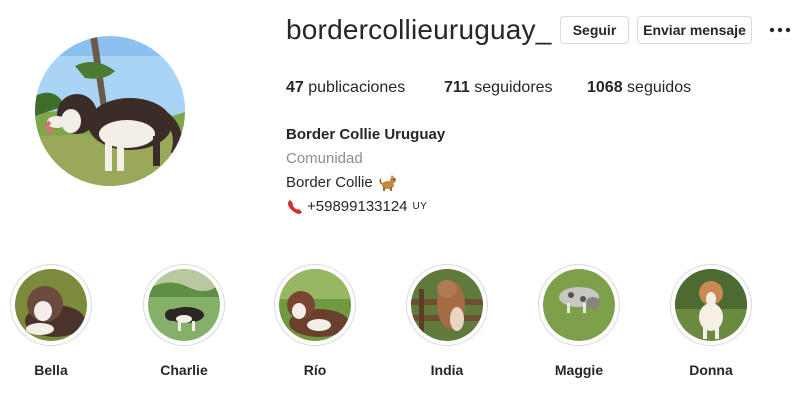 The height and width of the screenshot is (405, 799). What do you see at coordinates (357, 206) in the screenshot?
I see `phone-number: +59899133124` at bounding box center [357, 206].